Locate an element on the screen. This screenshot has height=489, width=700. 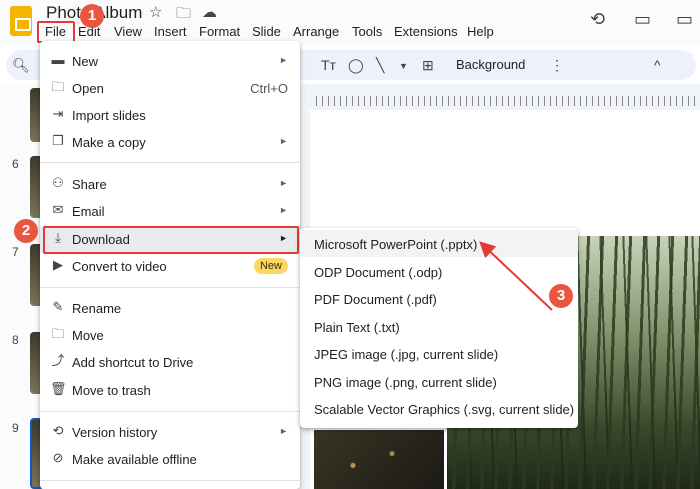
callout-badge-1: 1 is located at coordinates (92, 16).